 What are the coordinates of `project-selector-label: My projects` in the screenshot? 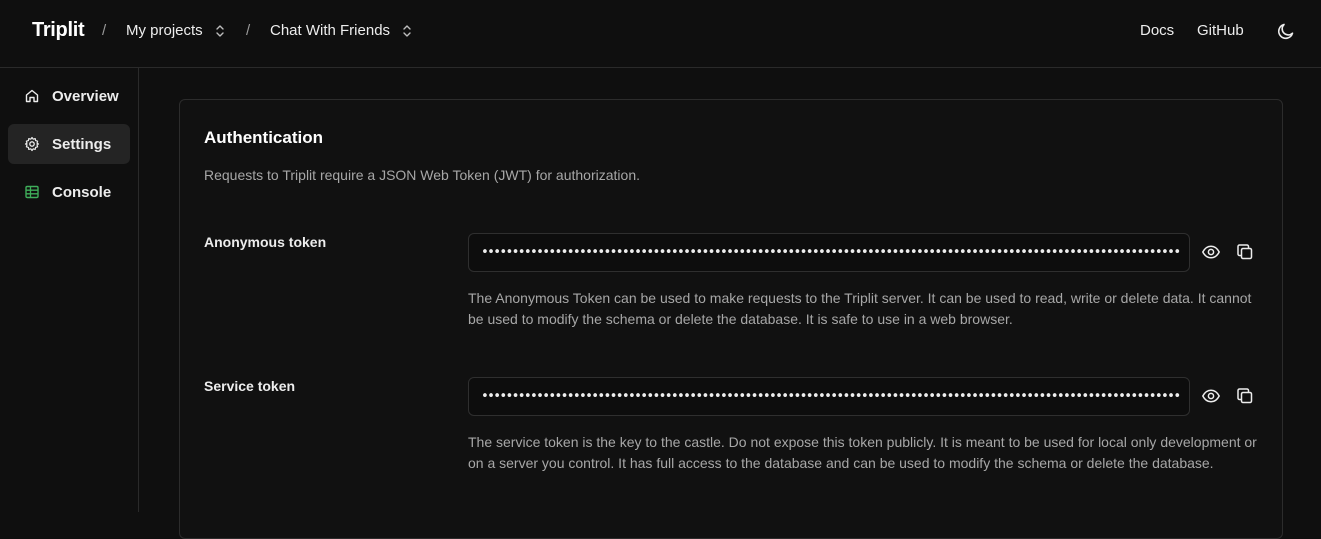 It's located at (164, 30).